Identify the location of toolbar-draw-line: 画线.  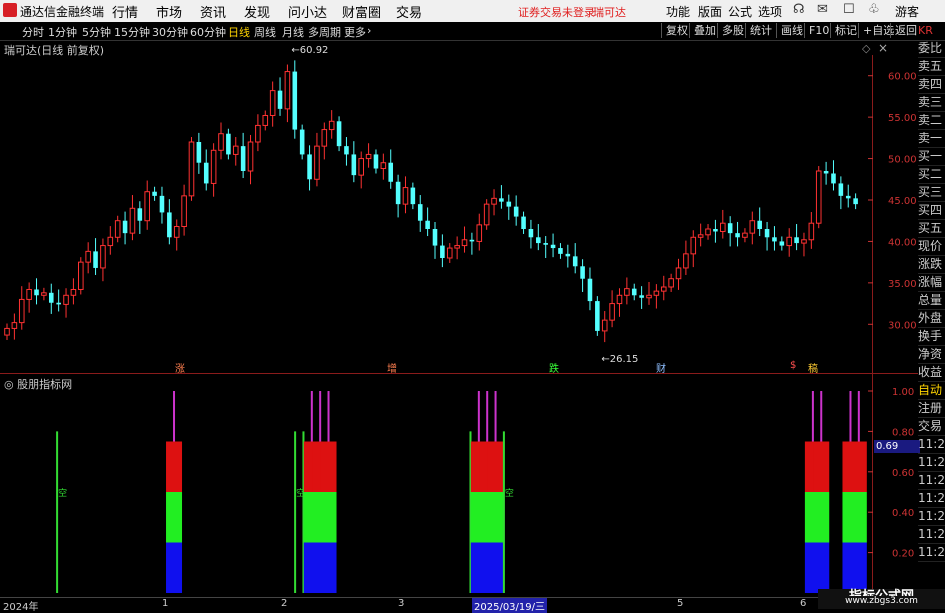
(791, 30).